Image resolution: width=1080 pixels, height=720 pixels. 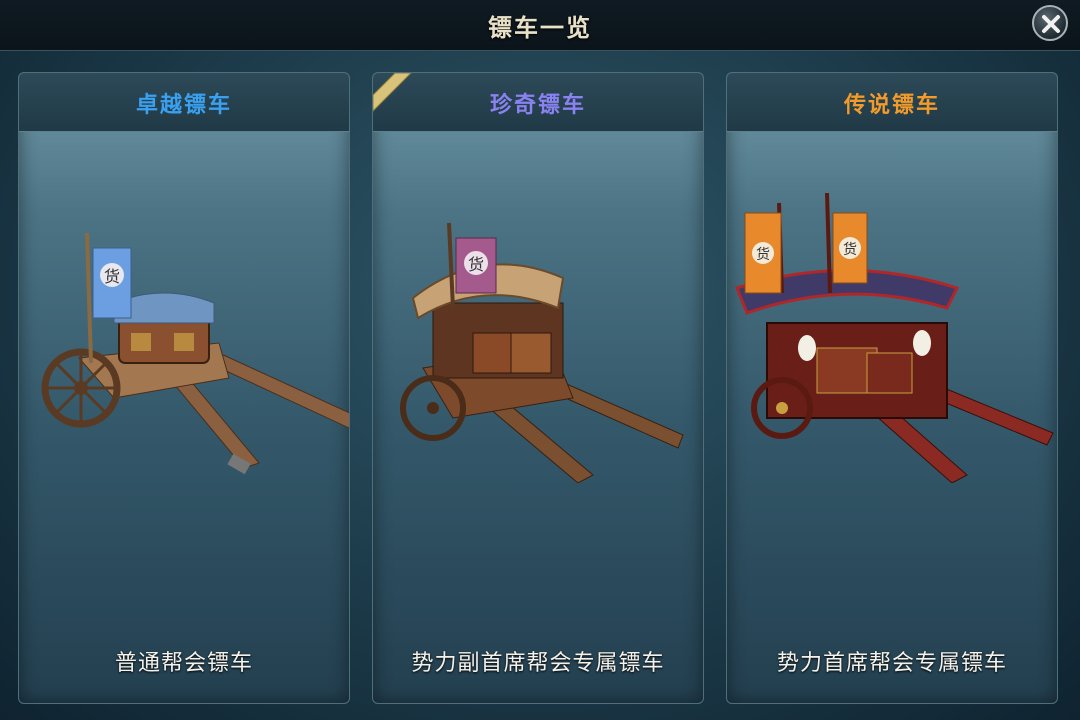 I want to click on title-bar: 镖车一览, so click(x=540, y=25).